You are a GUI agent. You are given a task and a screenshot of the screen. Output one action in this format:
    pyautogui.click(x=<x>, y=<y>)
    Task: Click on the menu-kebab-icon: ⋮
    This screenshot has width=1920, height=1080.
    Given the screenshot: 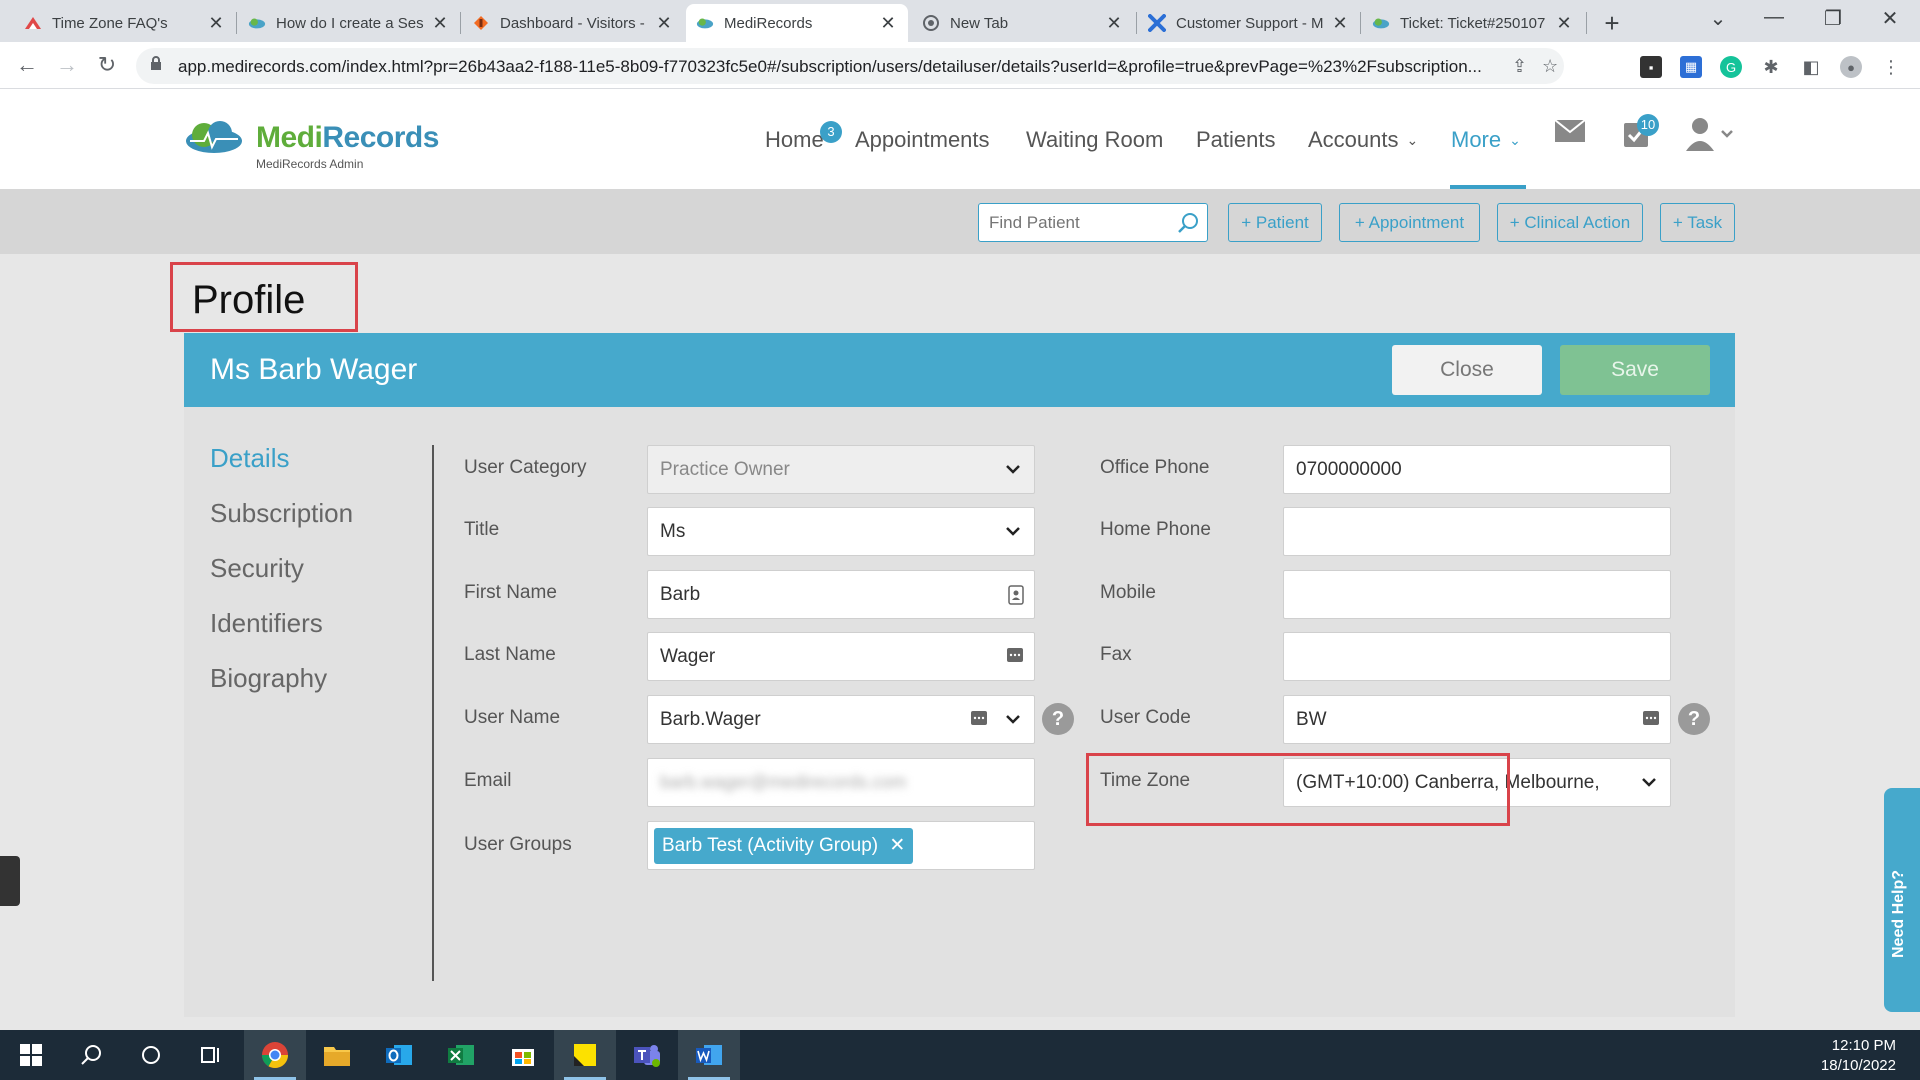 What is the action you would take?
    pyautogui.click(x=1891, y=67)
    